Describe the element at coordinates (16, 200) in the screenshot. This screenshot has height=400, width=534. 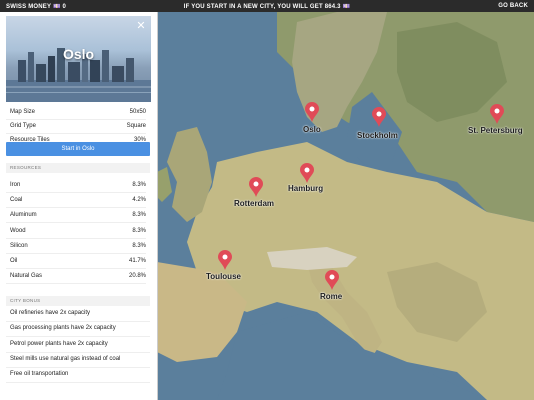
I see `row-label: Coal` at that location.